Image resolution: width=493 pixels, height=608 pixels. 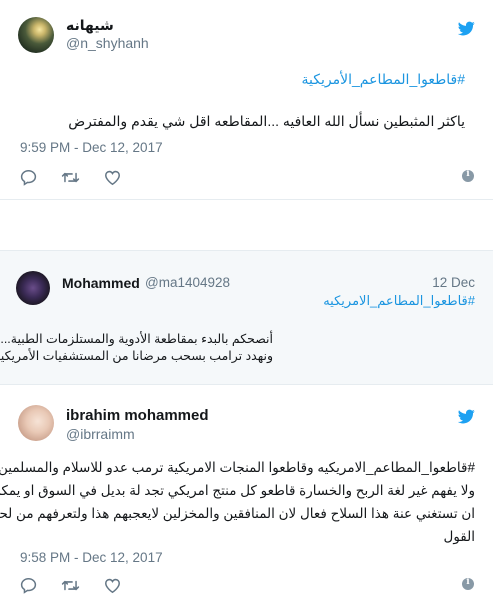 What do you see at coordinates (459, 536) in the screenshot?
I see `tweet-text-line: القول` at bounding box center [459, 536].